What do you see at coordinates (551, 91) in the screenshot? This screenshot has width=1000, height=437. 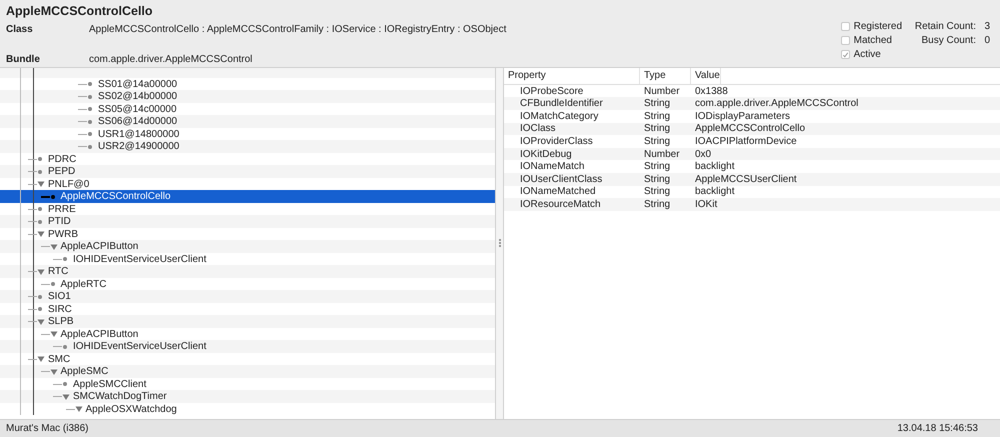 I see `property-cell-text: IOProbeScore` at bounding box center [551, 91].